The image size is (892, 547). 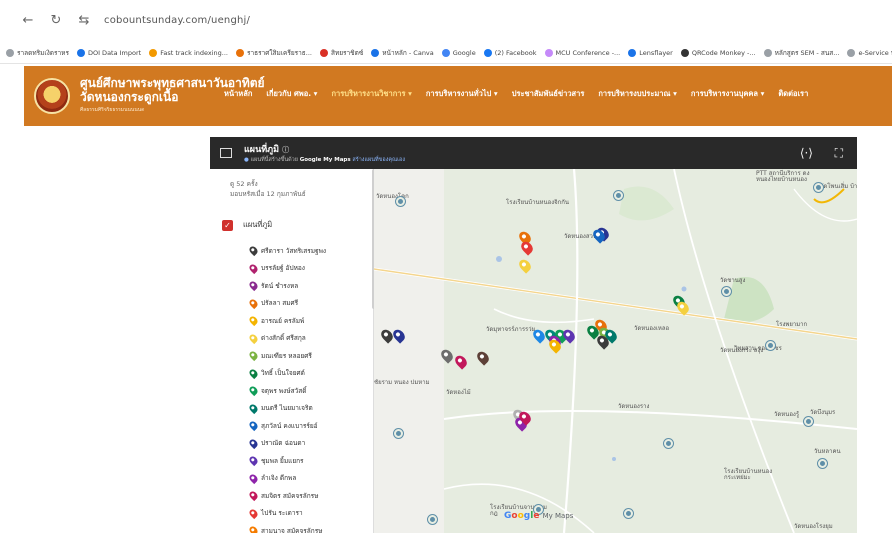 I want to click on site-subtitle: ศีลธรรมศิริจริยธรรมนนนนนด, so click(x=112, y=110).